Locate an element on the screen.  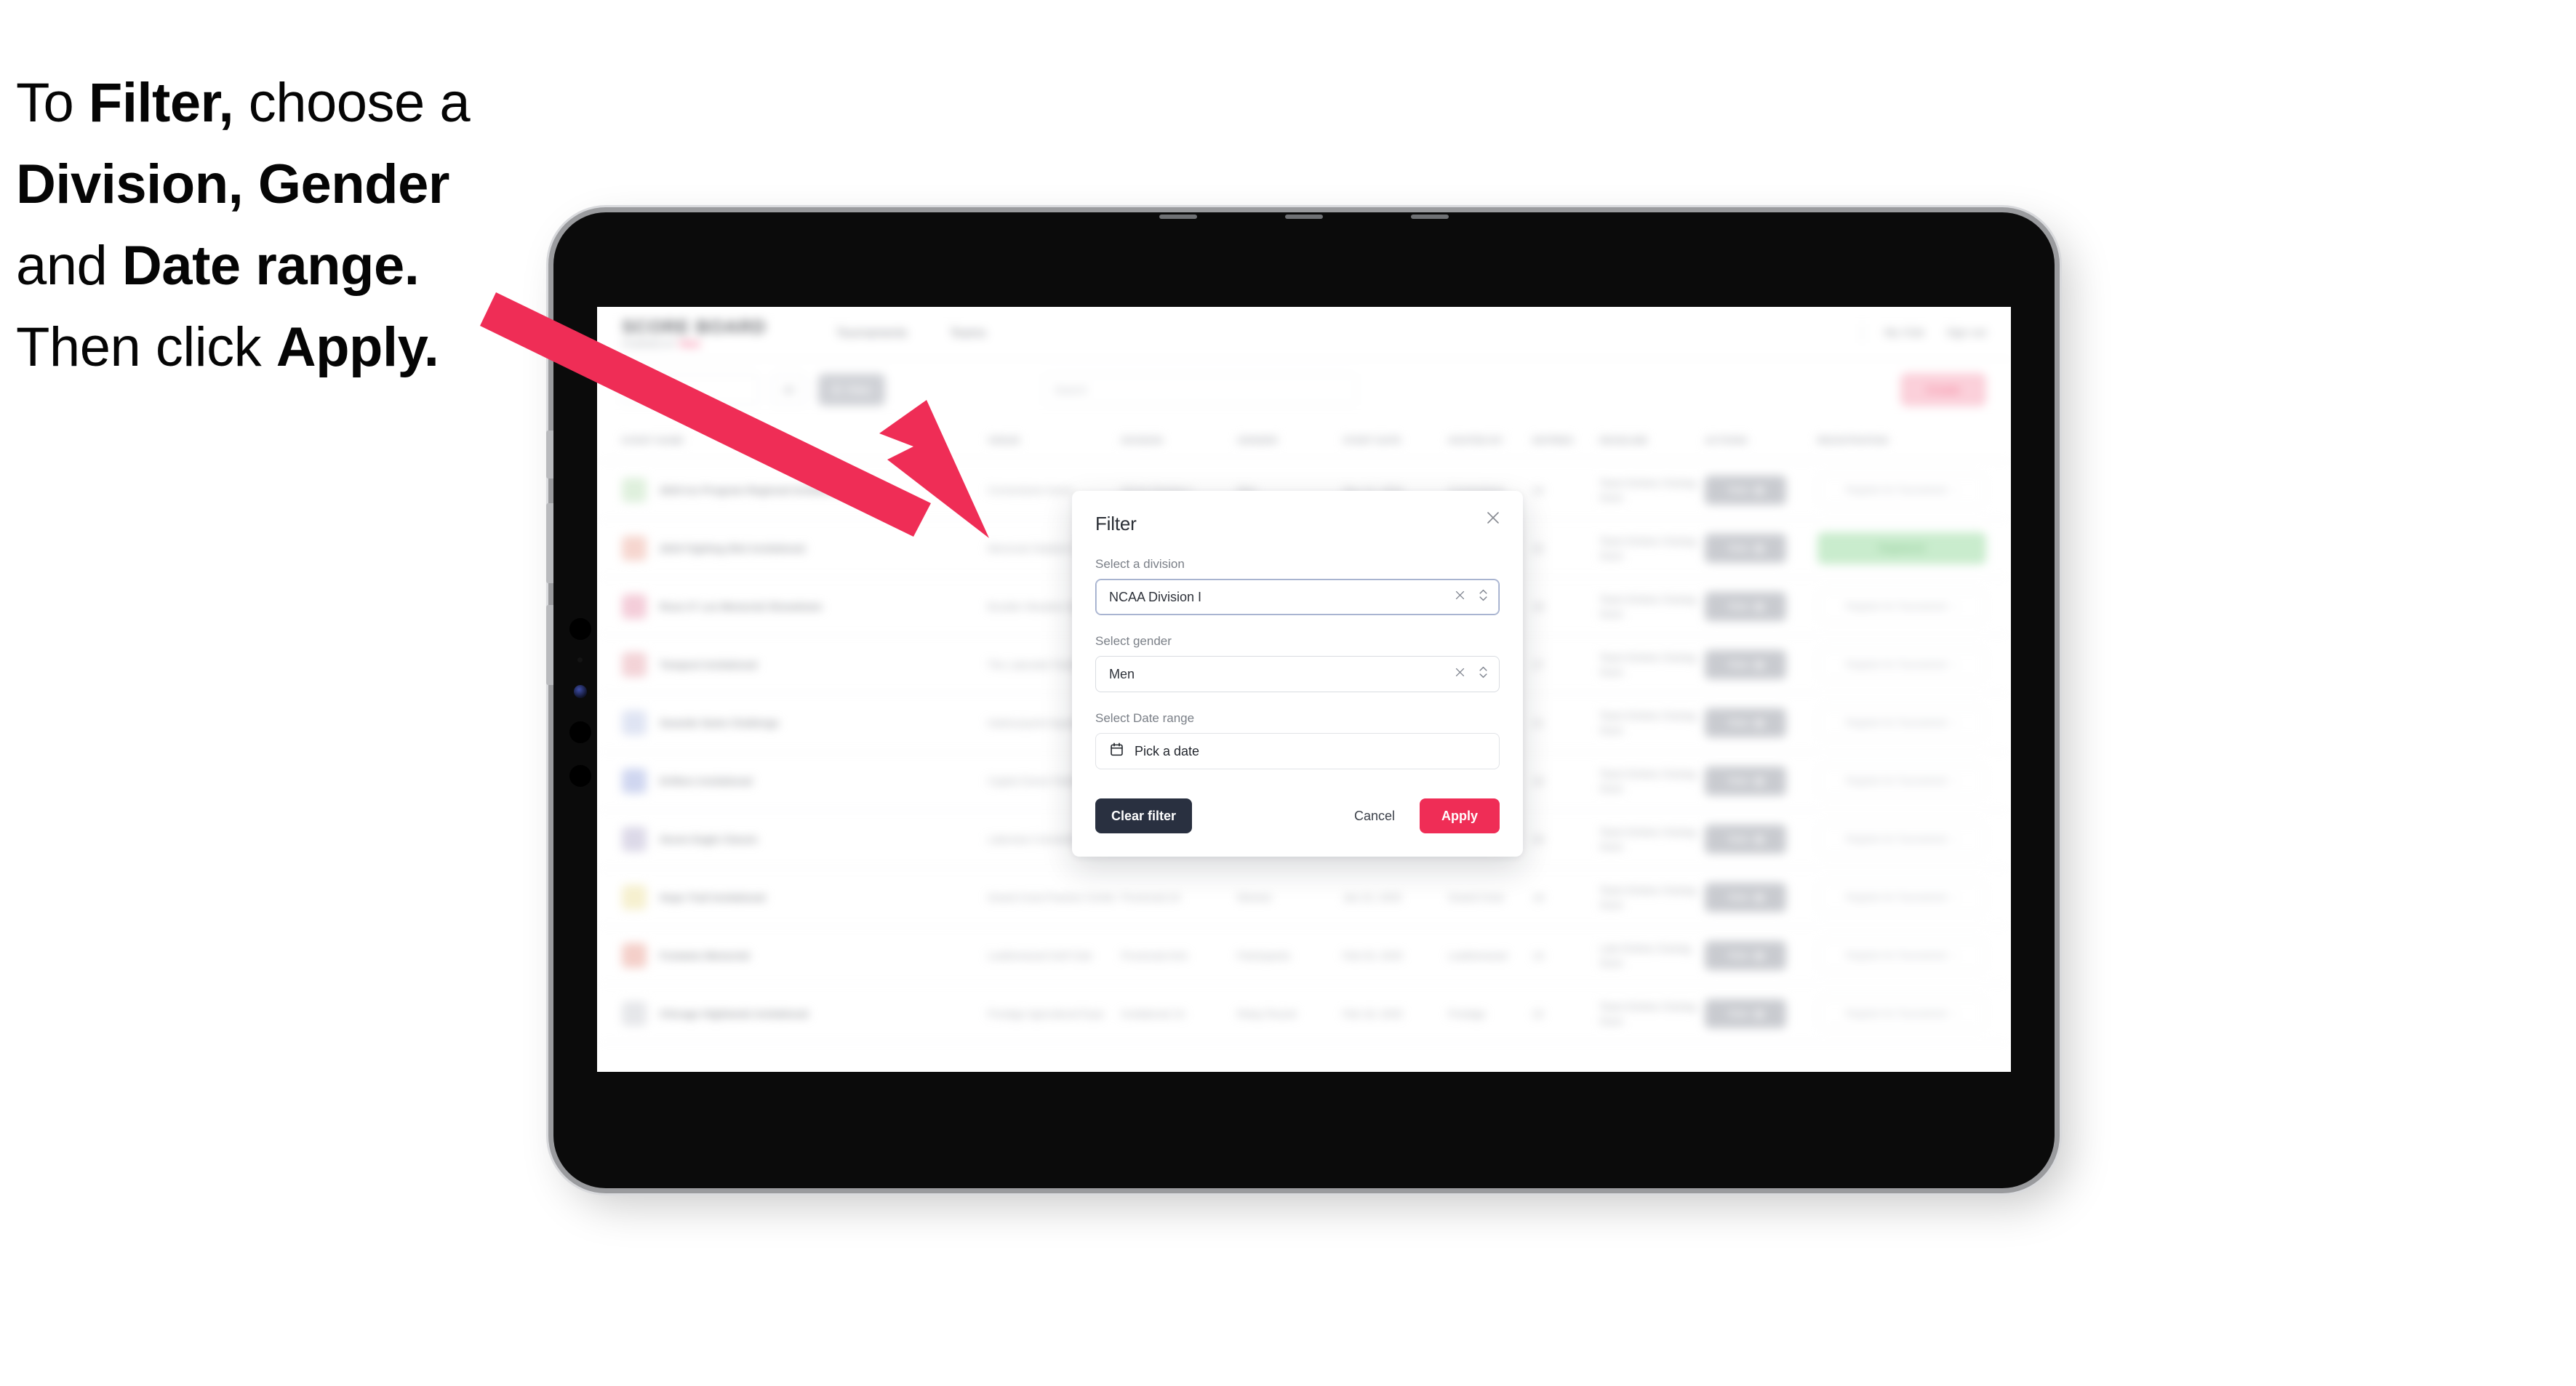
nav-item-teams: Teams is located at coordinates (968, 333).